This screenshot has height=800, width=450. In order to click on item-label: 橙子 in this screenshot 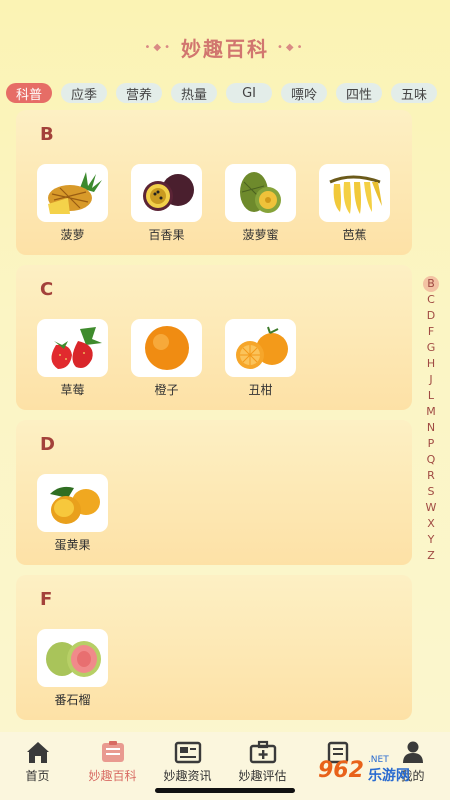, I will do `click(166, 390)`.